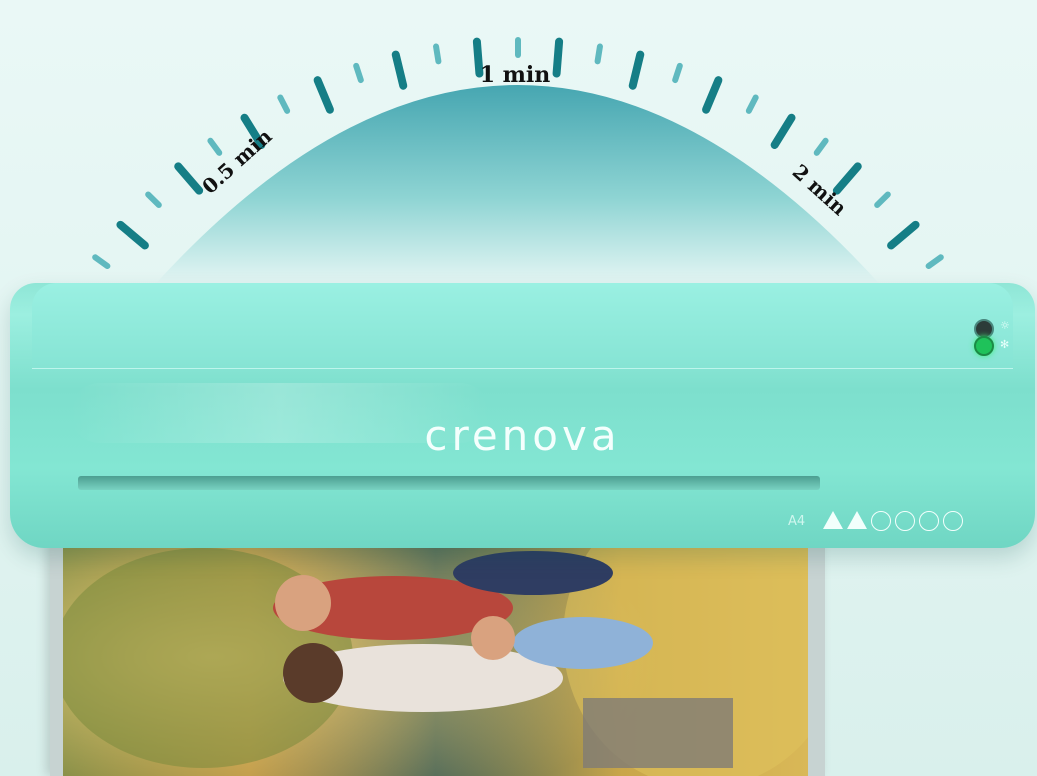 This screenshot has height=776, width=1037. I want to click on heat-icon: ☼, so click(1005, 325).